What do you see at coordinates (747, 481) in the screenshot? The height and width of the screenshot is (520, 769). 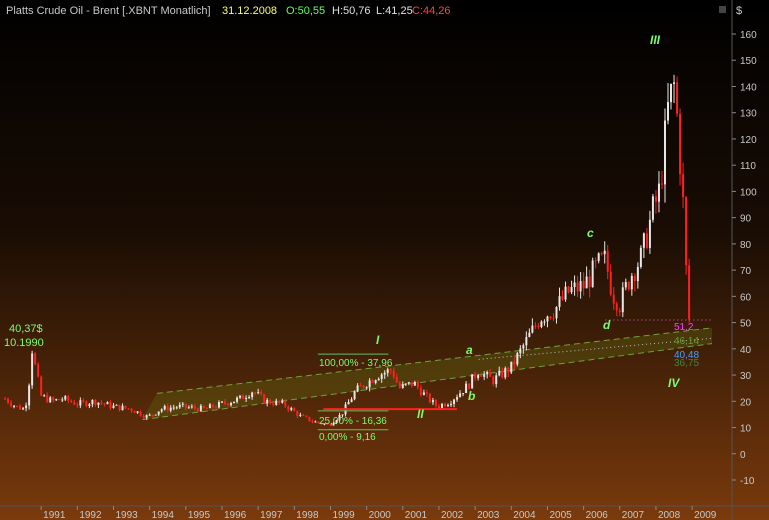 I see `y-tick-label: -10` at bounding box center [747, 481].